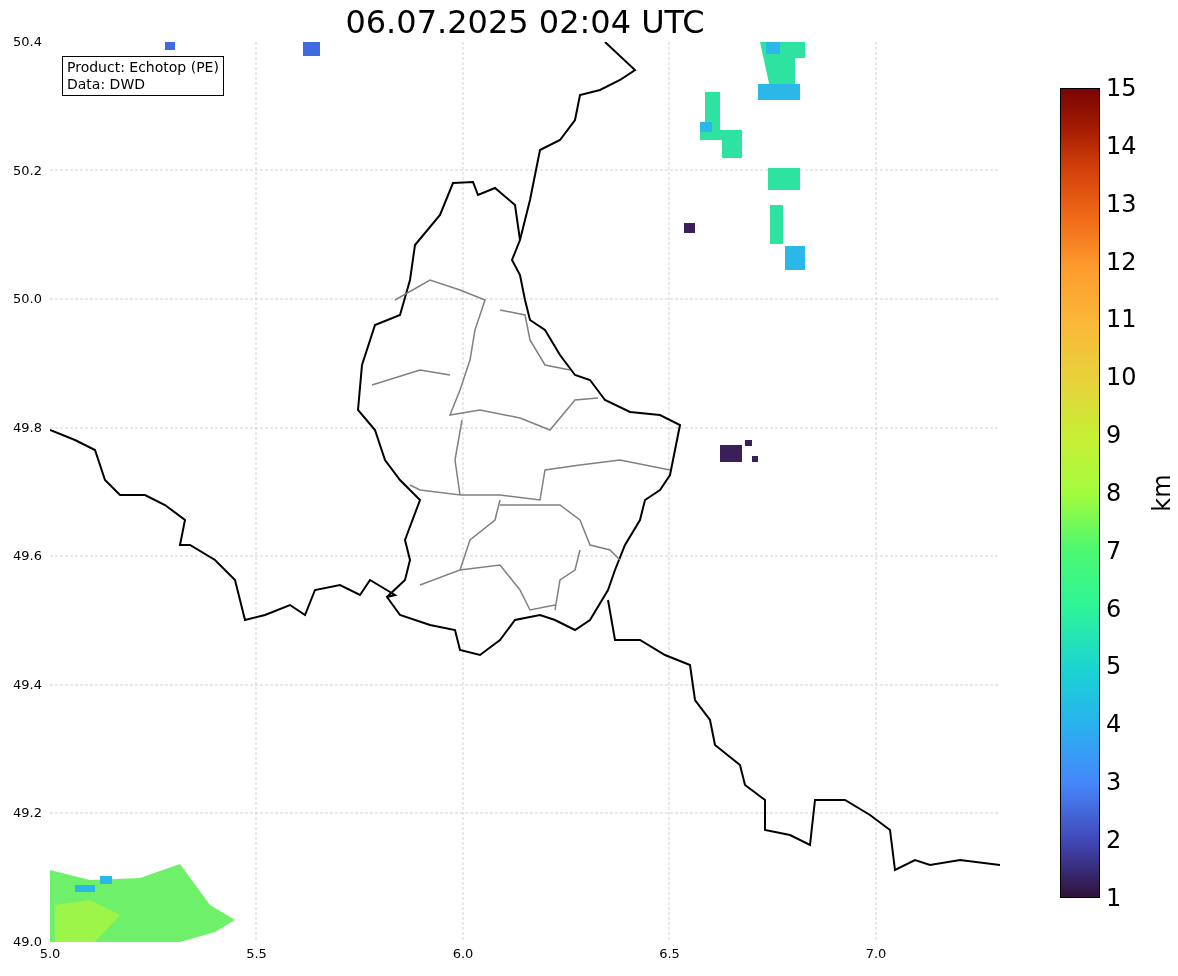 Image resolution: width=1178 pixels, height=976 pixels. I want to click on colorbar-tick-label: 3, so click(1114, 782).